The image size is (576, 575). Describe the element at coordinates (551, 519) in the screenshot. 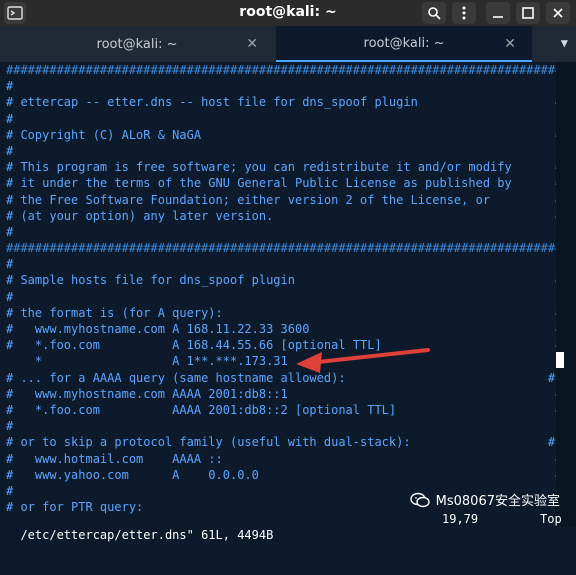

I see `status-scroll: Top` at that location.